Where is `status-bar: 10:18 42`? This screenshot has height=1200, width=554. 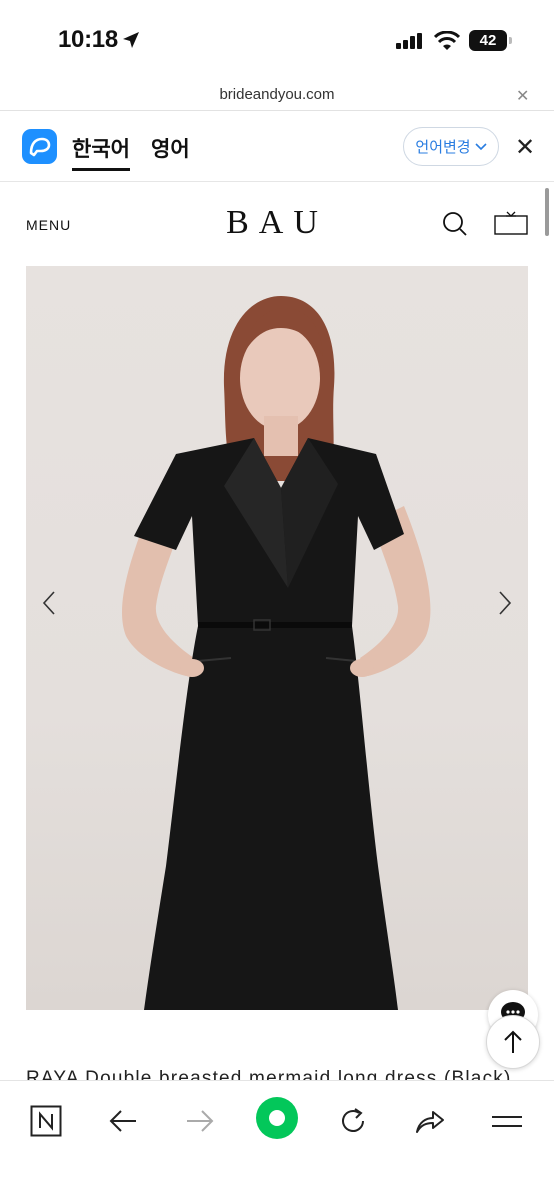
status-bar: 10:18 42 is located at coordinates (277, 40).